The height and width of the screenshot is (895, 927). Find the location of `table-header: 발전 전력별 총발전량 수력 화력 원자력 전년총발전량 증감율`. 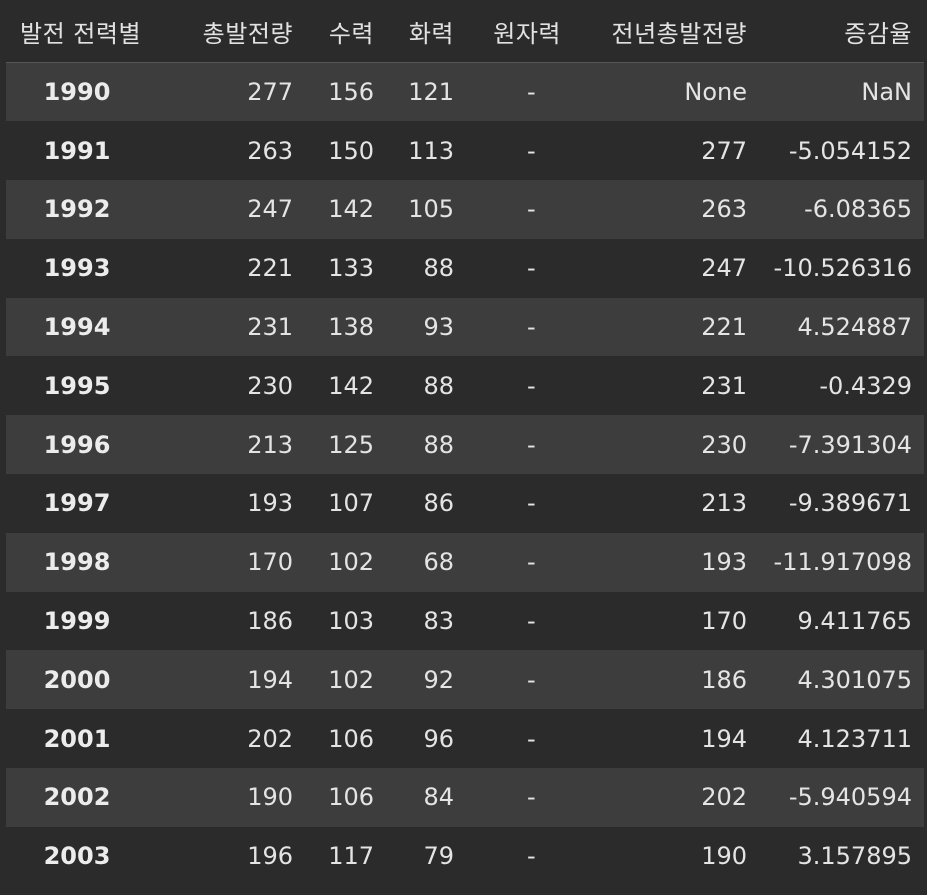

table-header: 발전 전력별 총발전량 수력 화력 원자력 전년총발전량 증감율 is located at coordinates (465, 31).